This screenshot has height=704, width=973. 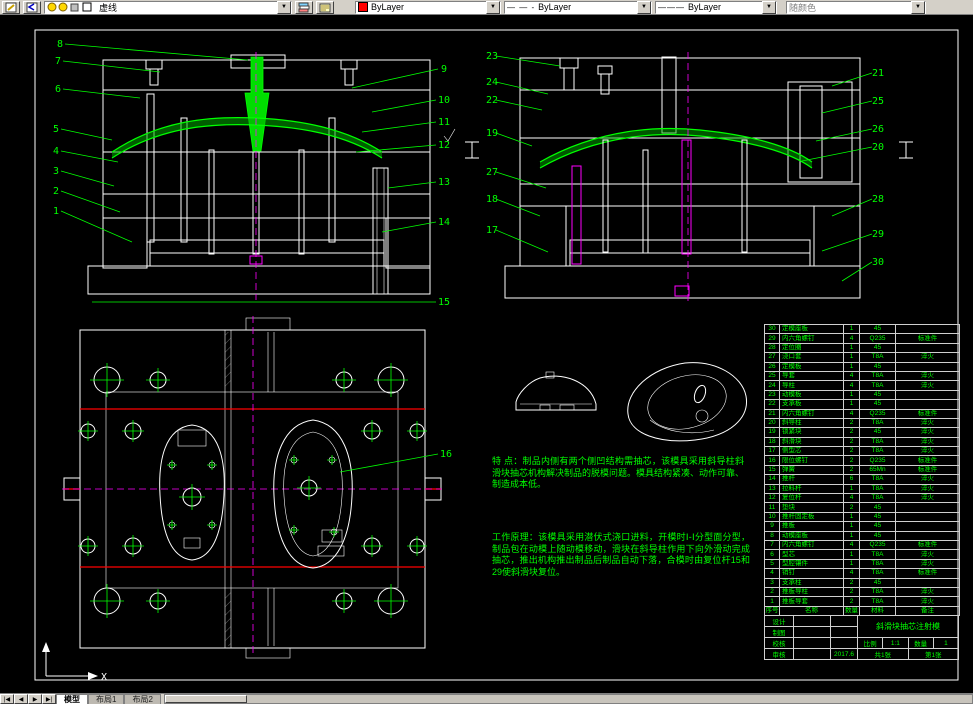 What do you see at coordinates (811, 376) in the screenshot?
I see `bom-cell-name: 导套` at bounding box center [811, 376].